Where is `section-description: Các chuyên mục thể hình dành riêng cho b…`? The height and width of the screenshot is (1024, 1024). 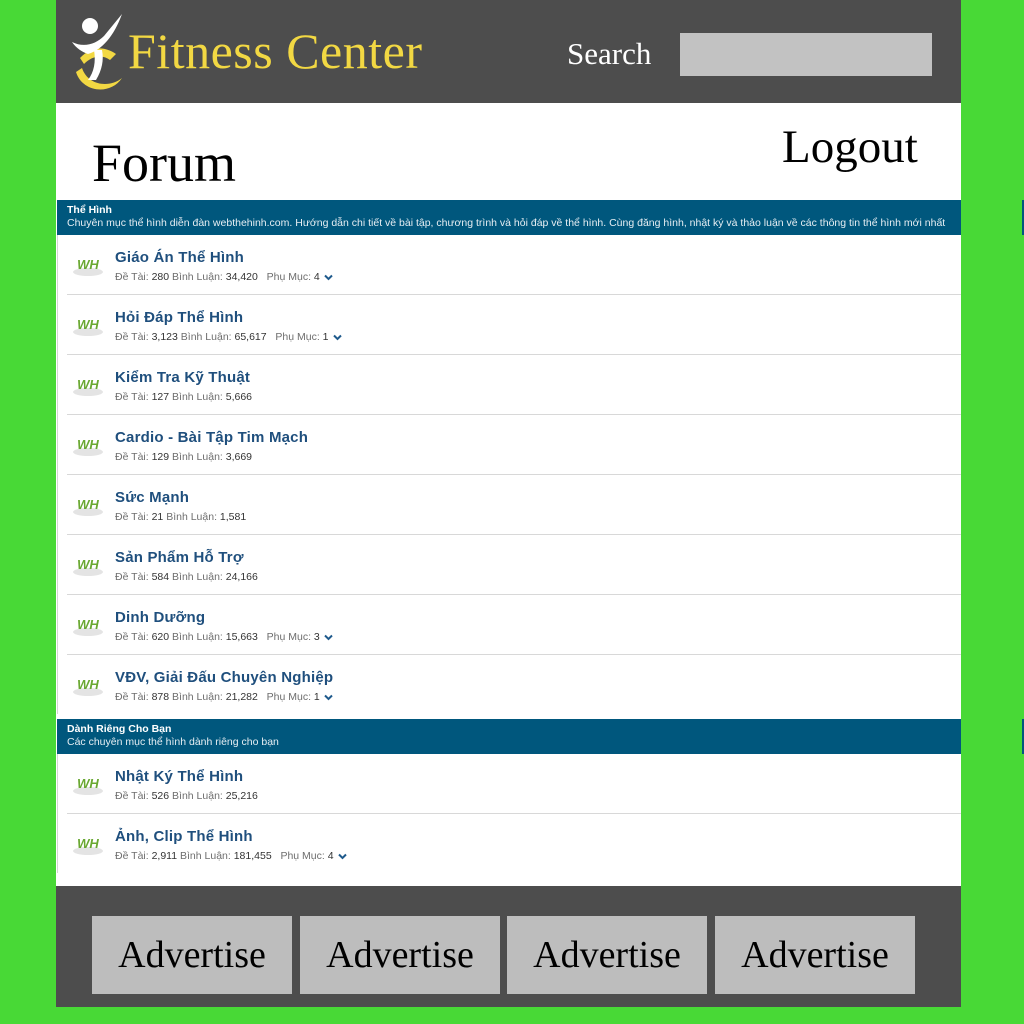
section-description: Các chuyên mục thể hình dành riêng cho b… is located at coordinates (173, 742).